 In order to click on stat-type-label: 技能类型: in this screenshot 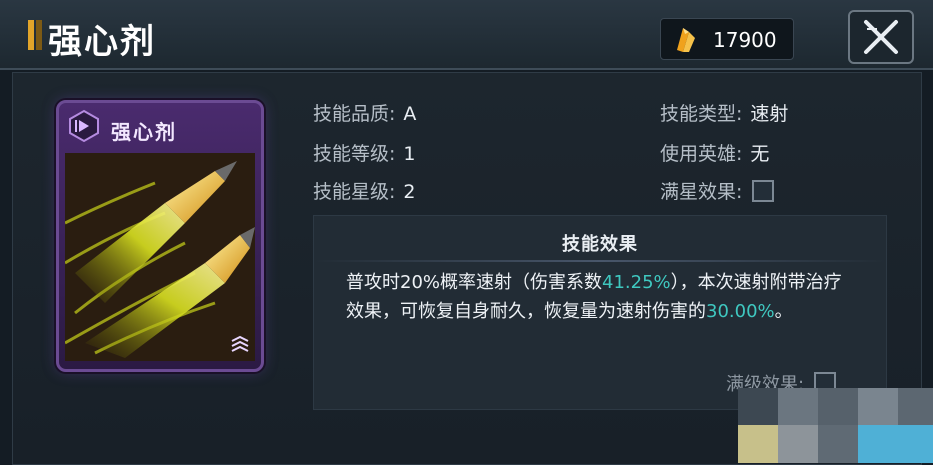, I will do `click(701, 114)`.